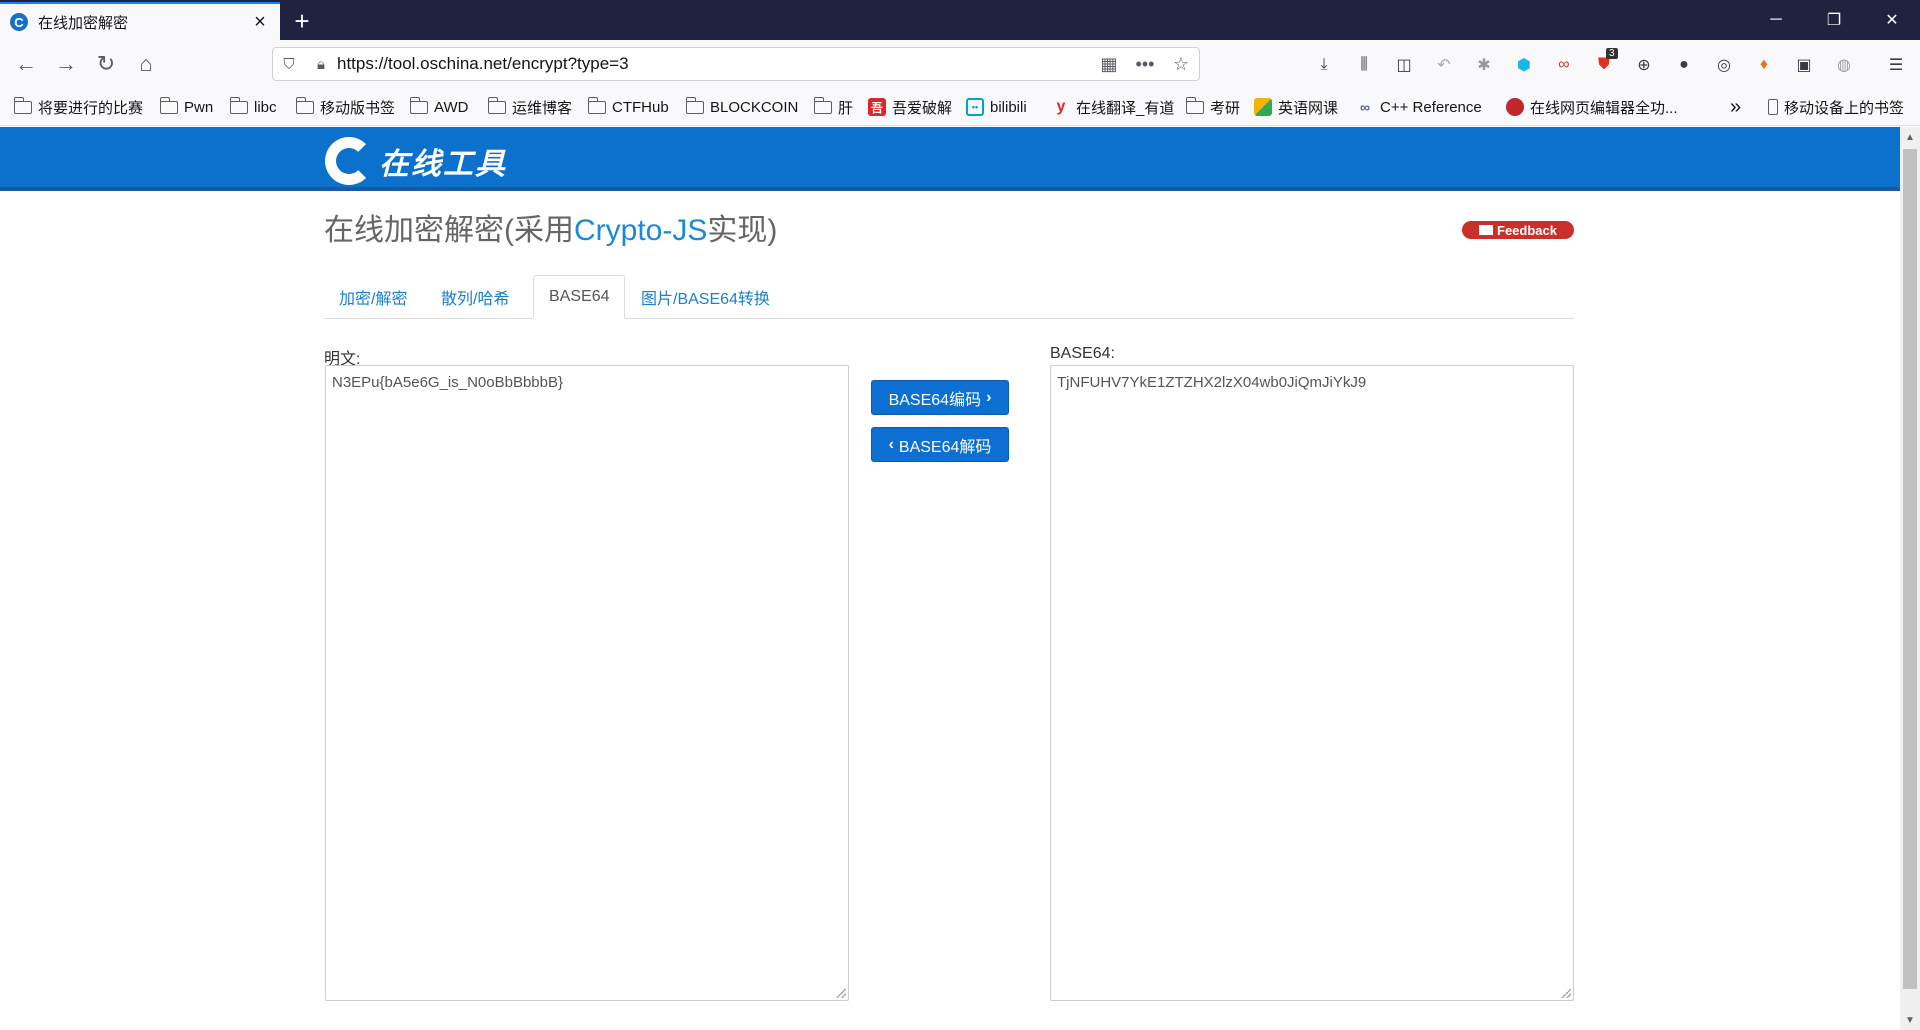 This screenshot has height=1030, width=1920. What do you see at coordinates (1836, 107) in the screenshot?
I see `mobile-bookmarks: 移动设备上的书签` at bounding box center [1836, 107].